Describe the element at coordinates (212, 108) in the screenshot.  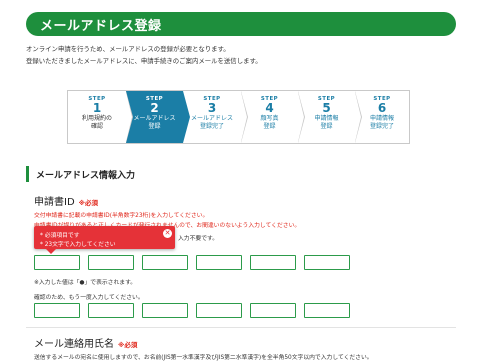
I see `step-number: 3` at that location.